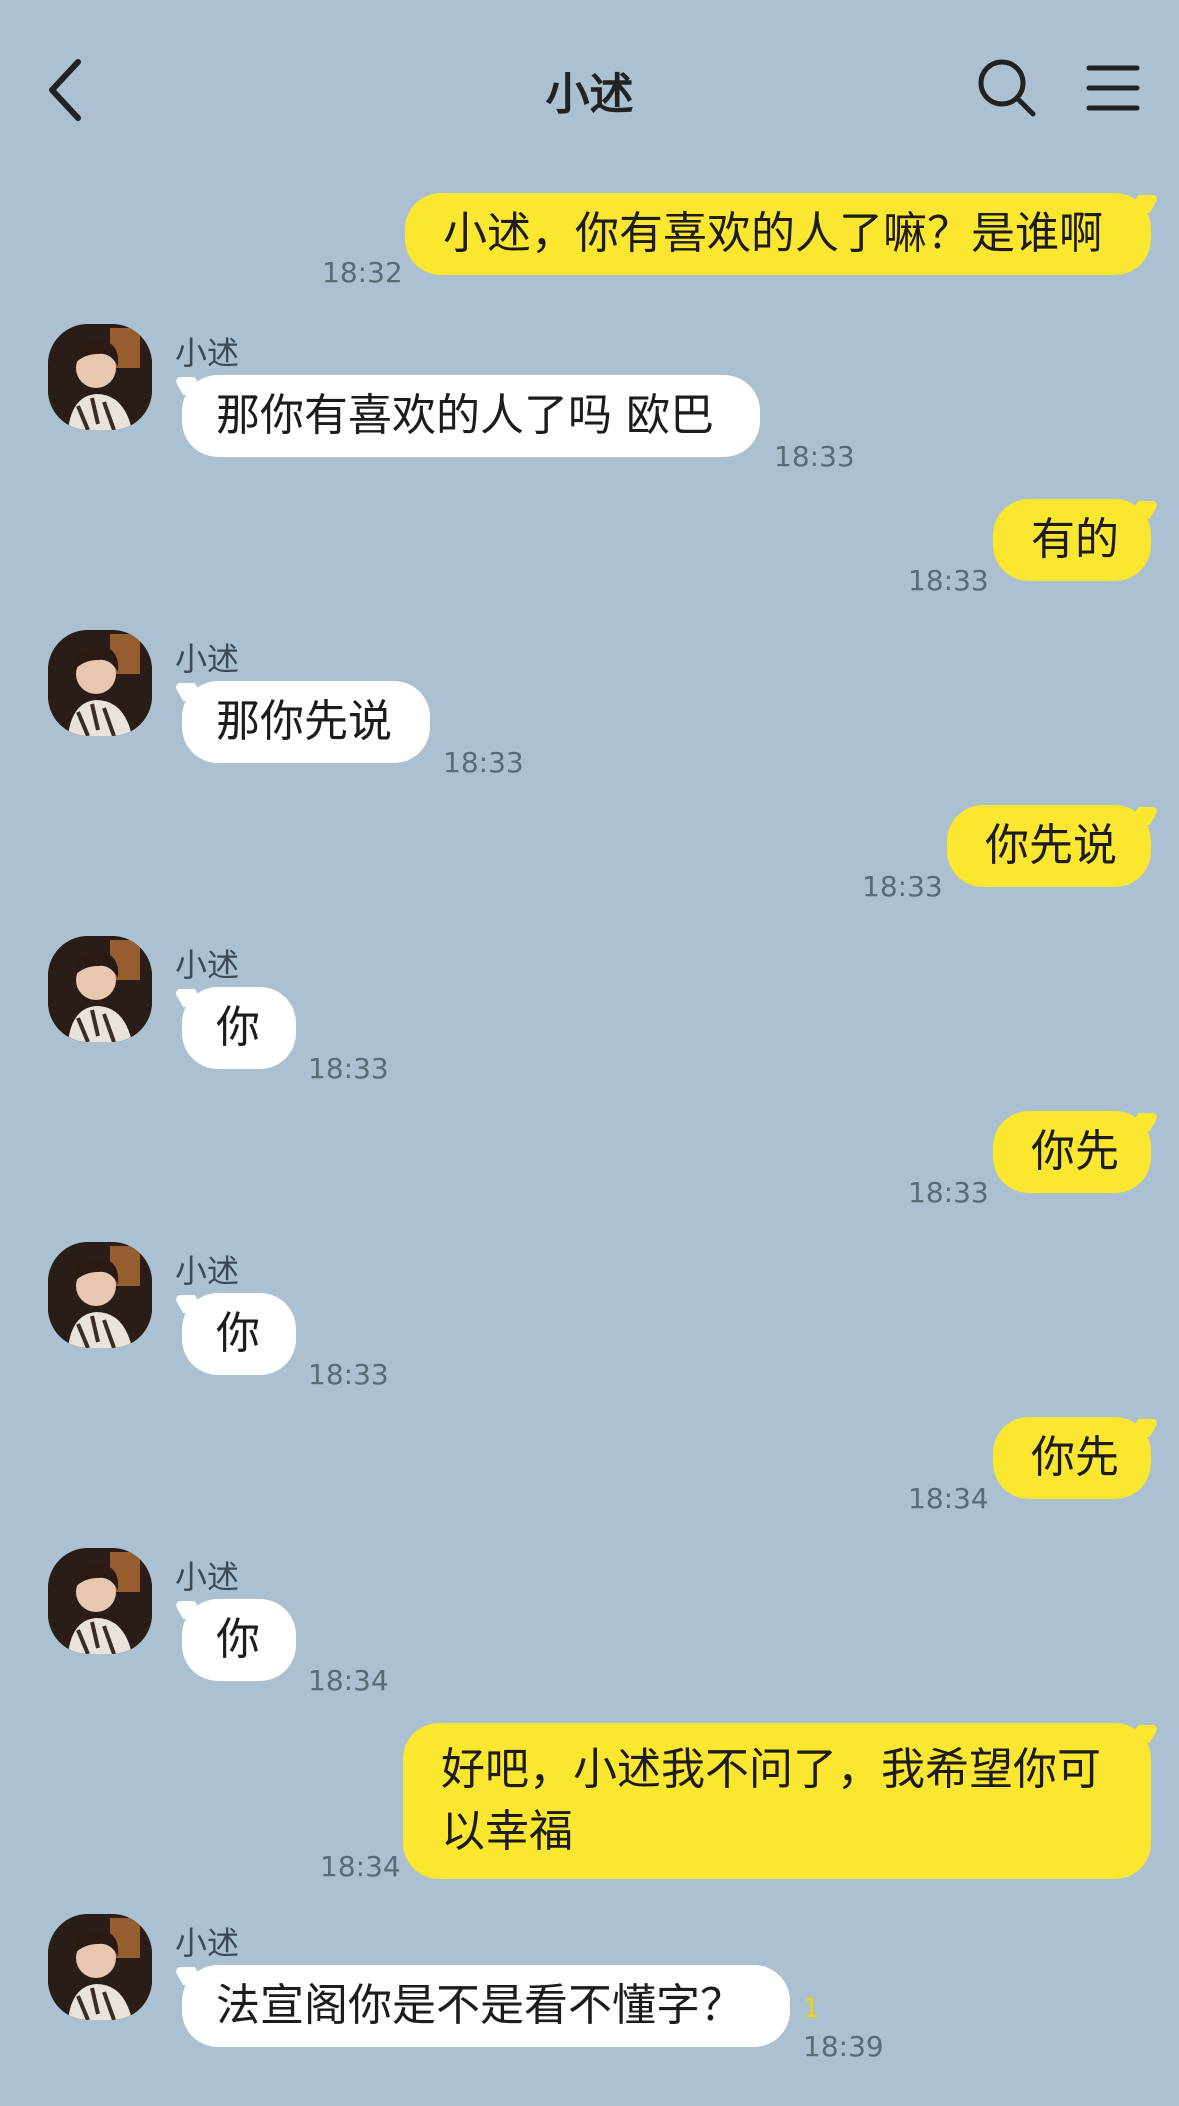  What do you see at coordinates (811, 2009) in the screenshot?
I see `unread-count: 1` at bounding box center [811, 2009].